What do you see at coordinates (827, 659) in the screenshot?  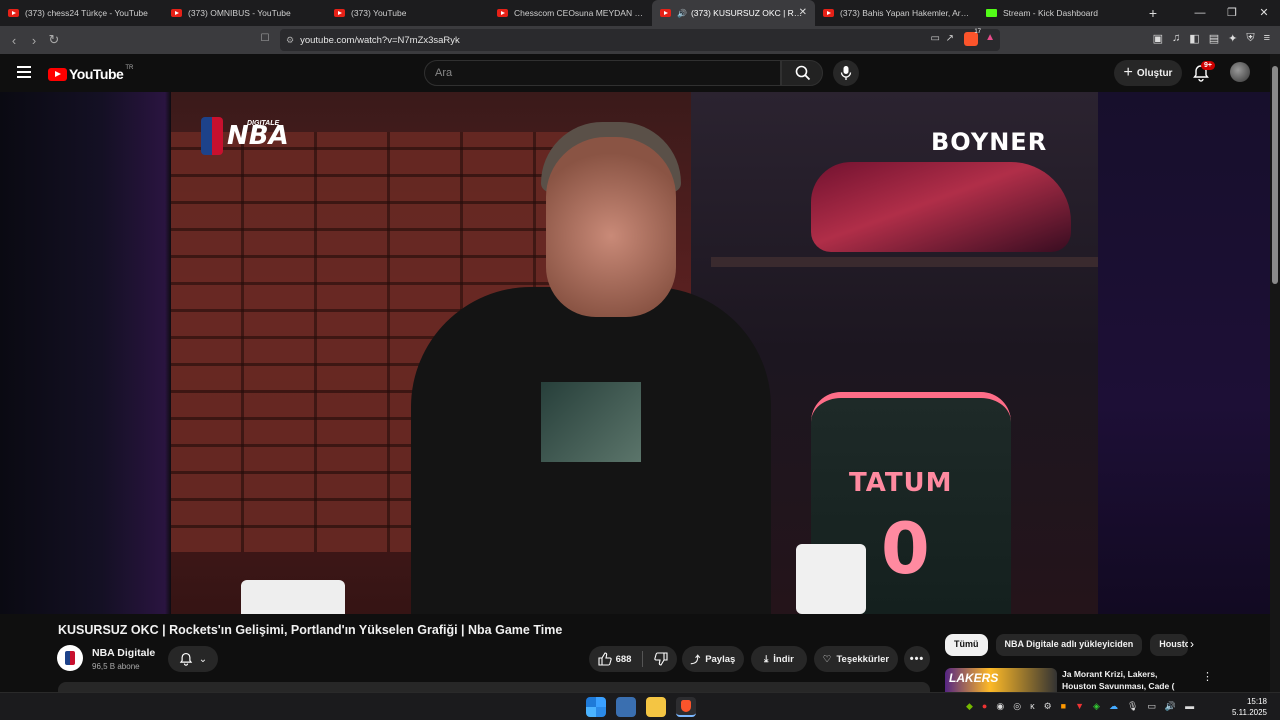 I see `thanks-heart-icon: ♡` at bounding box center [827, 659].